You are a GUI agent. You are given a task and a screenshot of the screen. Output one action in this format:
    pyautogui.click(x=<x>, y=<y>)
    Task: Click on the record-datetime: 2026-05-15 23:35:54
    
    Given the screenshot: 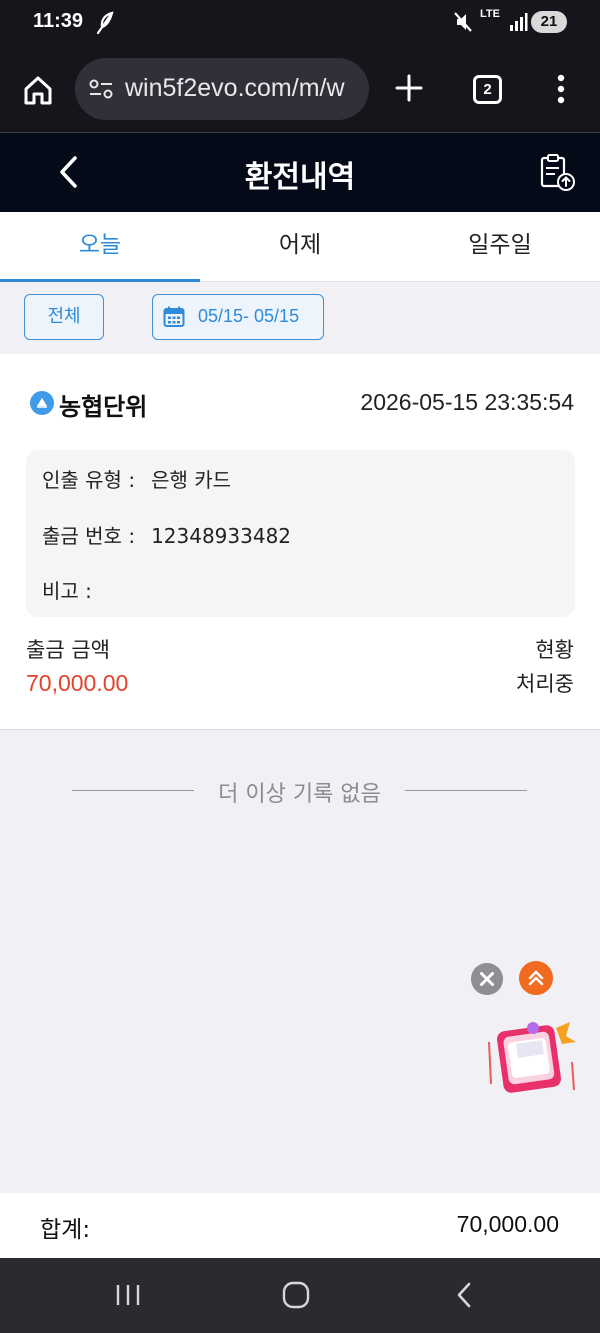 What is the action you would take?
    pyautogui.click(x=467, y=402)
    